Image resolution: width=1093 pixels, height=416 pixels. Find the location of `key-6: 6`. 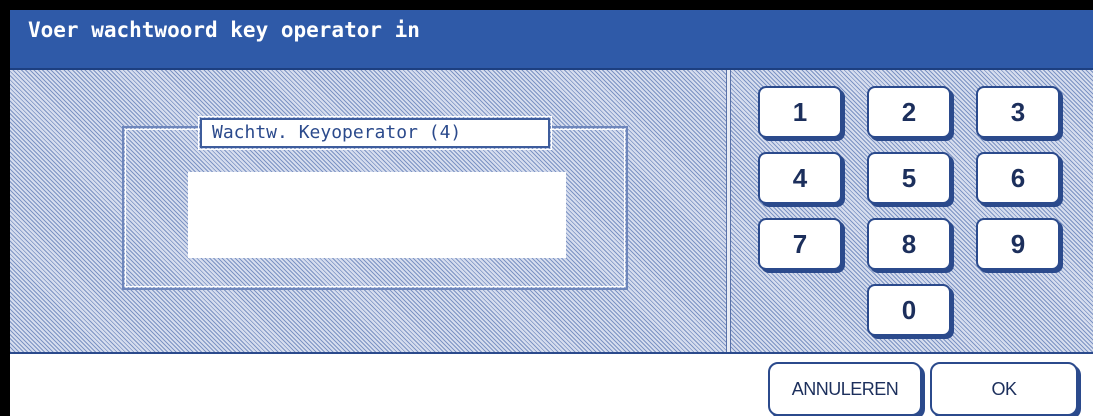

key-6: 6 is located at coordinates (1018, 178).